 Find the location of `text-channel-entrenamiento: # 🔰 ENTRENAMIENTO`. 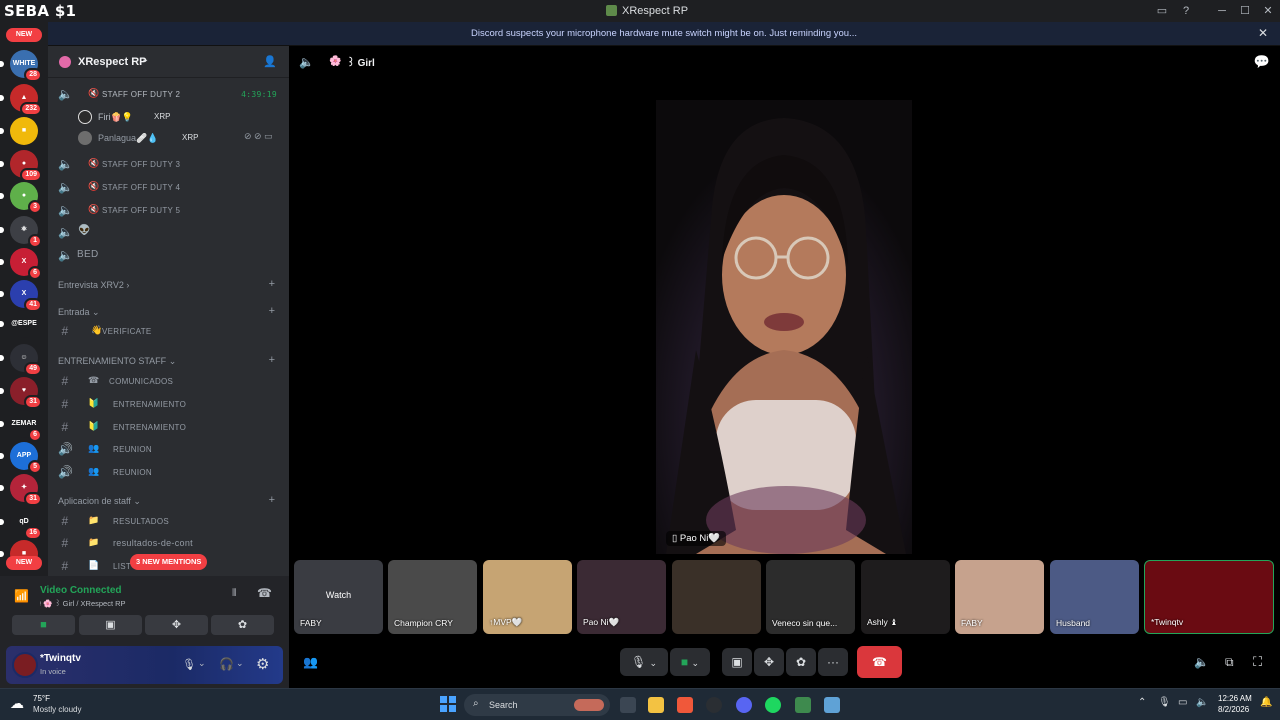

text-channel-entrenamiento: # 🔰 ENTRENAMIENTO is located at coordinates (170, 404).